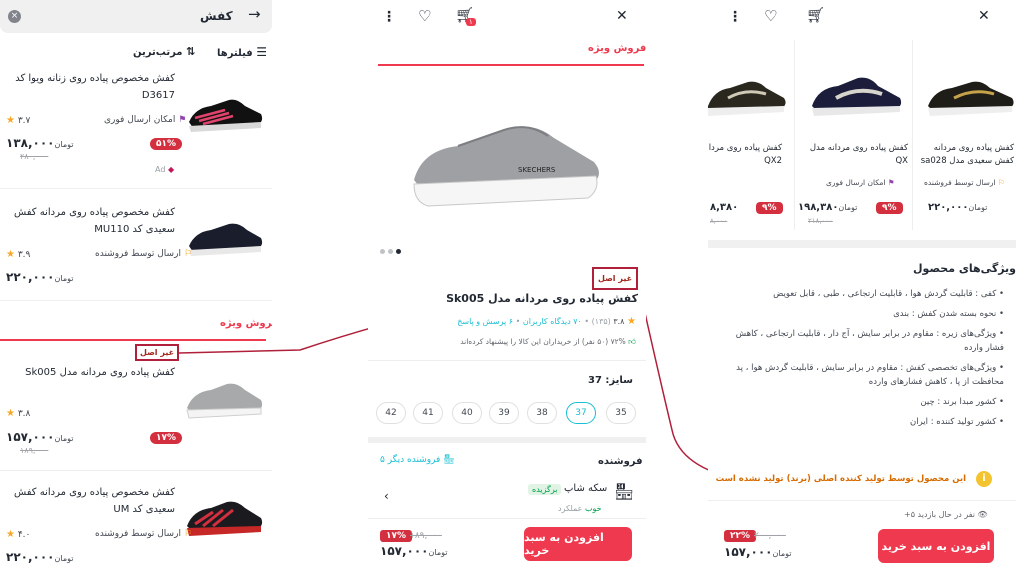 Image resolution: width=1024 pixels, height=578 pixels. I want to click on size-option: 41, so click(428, 413).